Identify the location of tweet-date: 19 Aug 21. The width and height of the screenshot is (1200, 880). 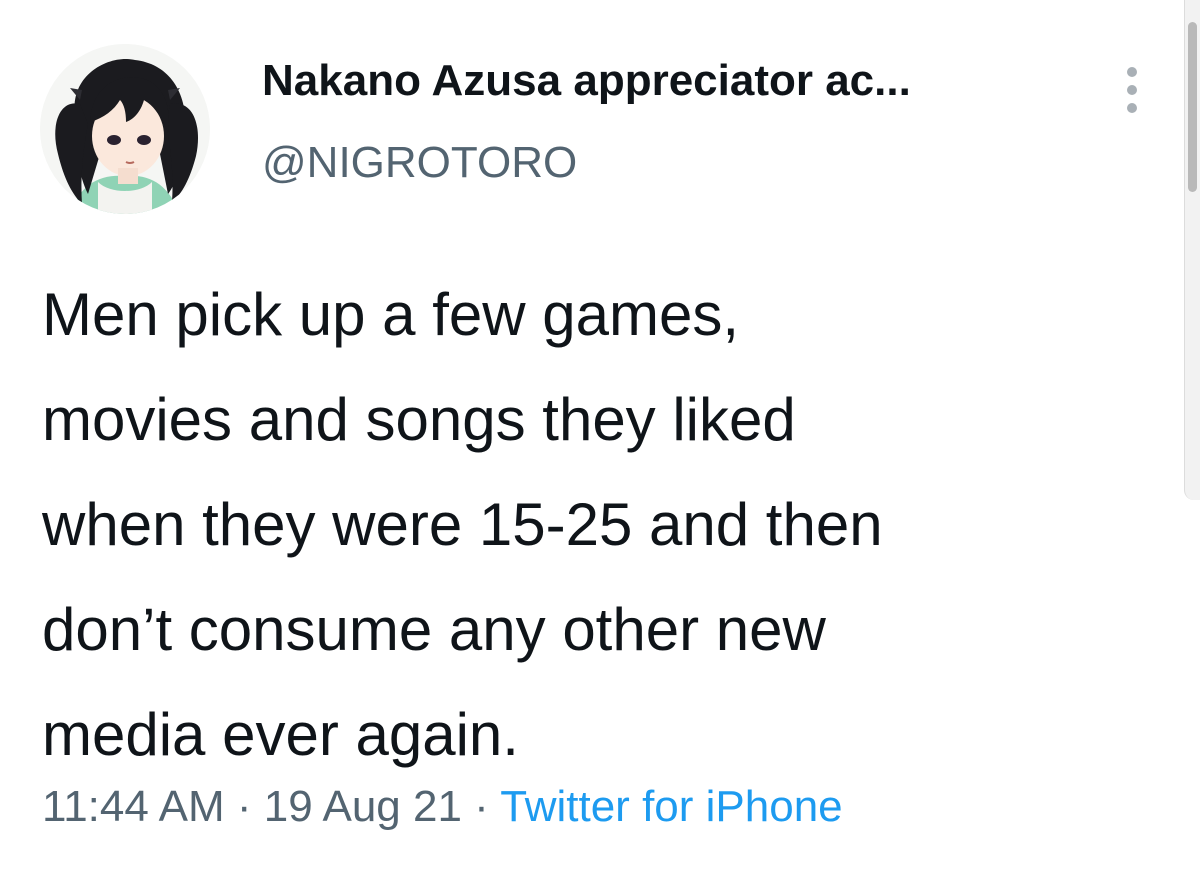
(363, 806).